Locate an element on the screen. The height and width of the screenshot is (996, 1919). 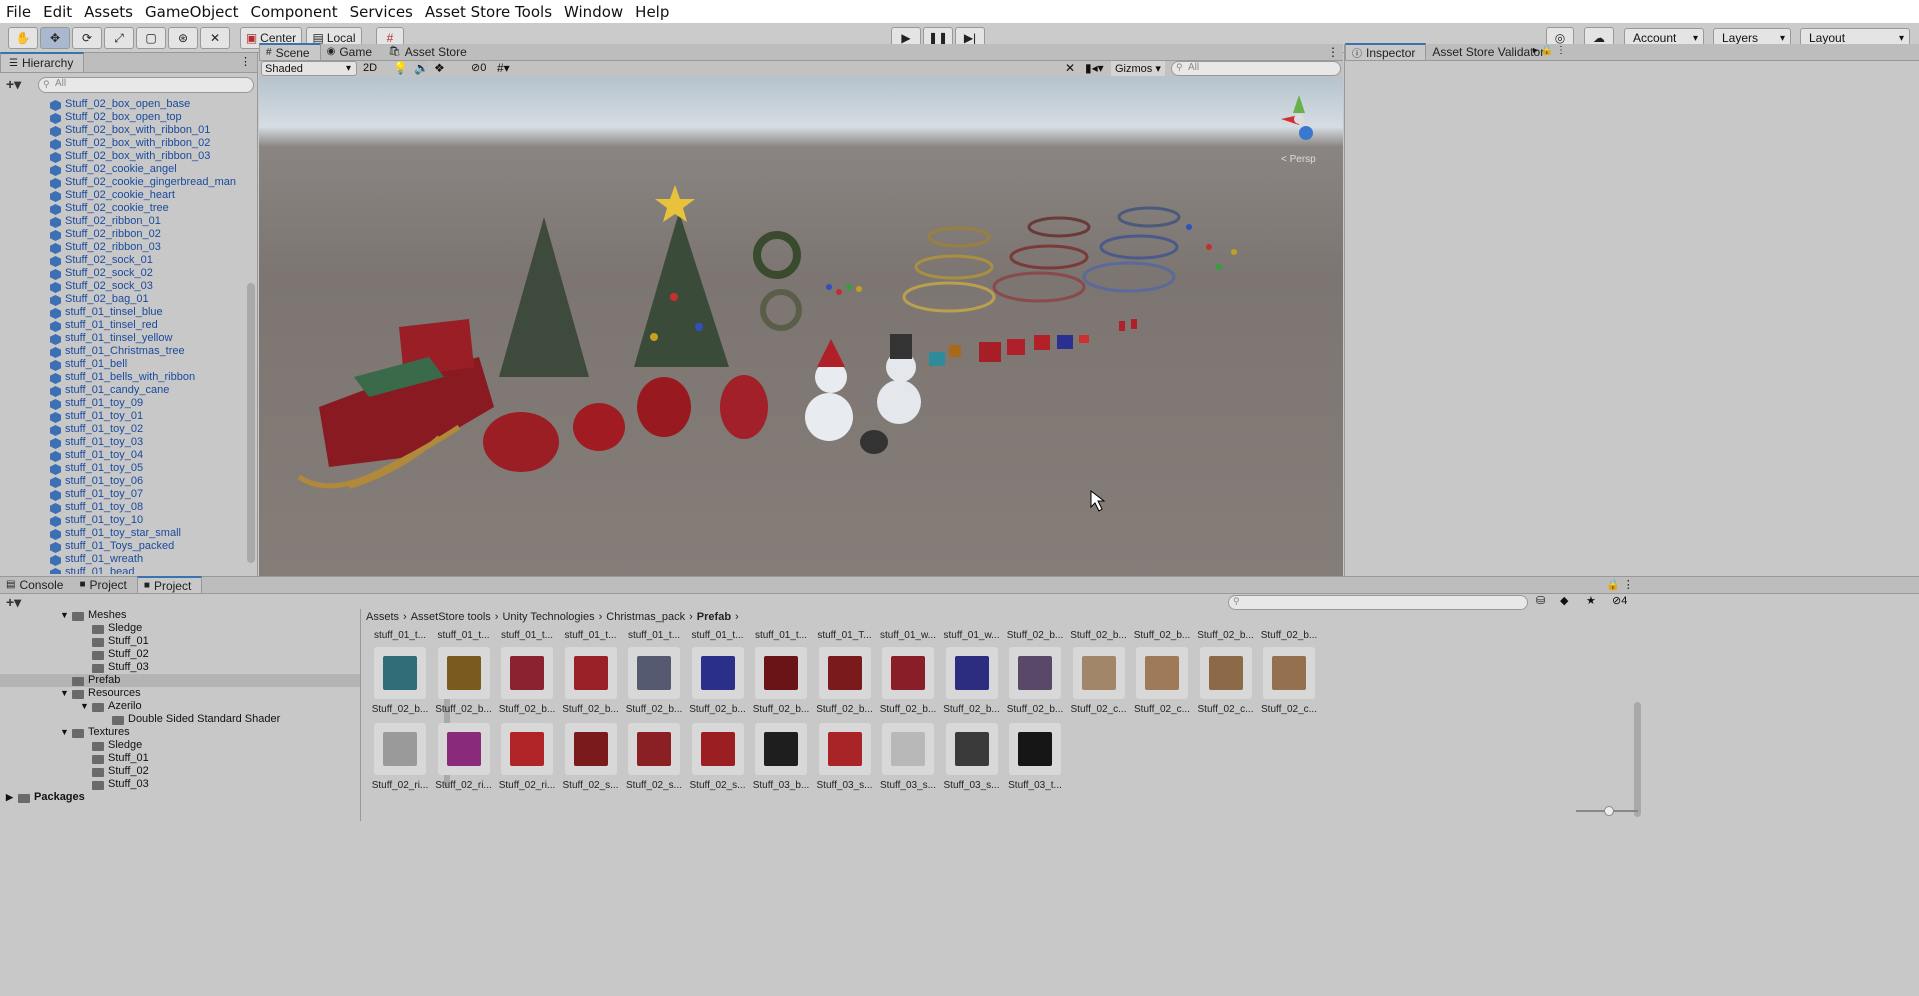
scene-menu-icon: ⋮ is located at coordinates (1333, 52).